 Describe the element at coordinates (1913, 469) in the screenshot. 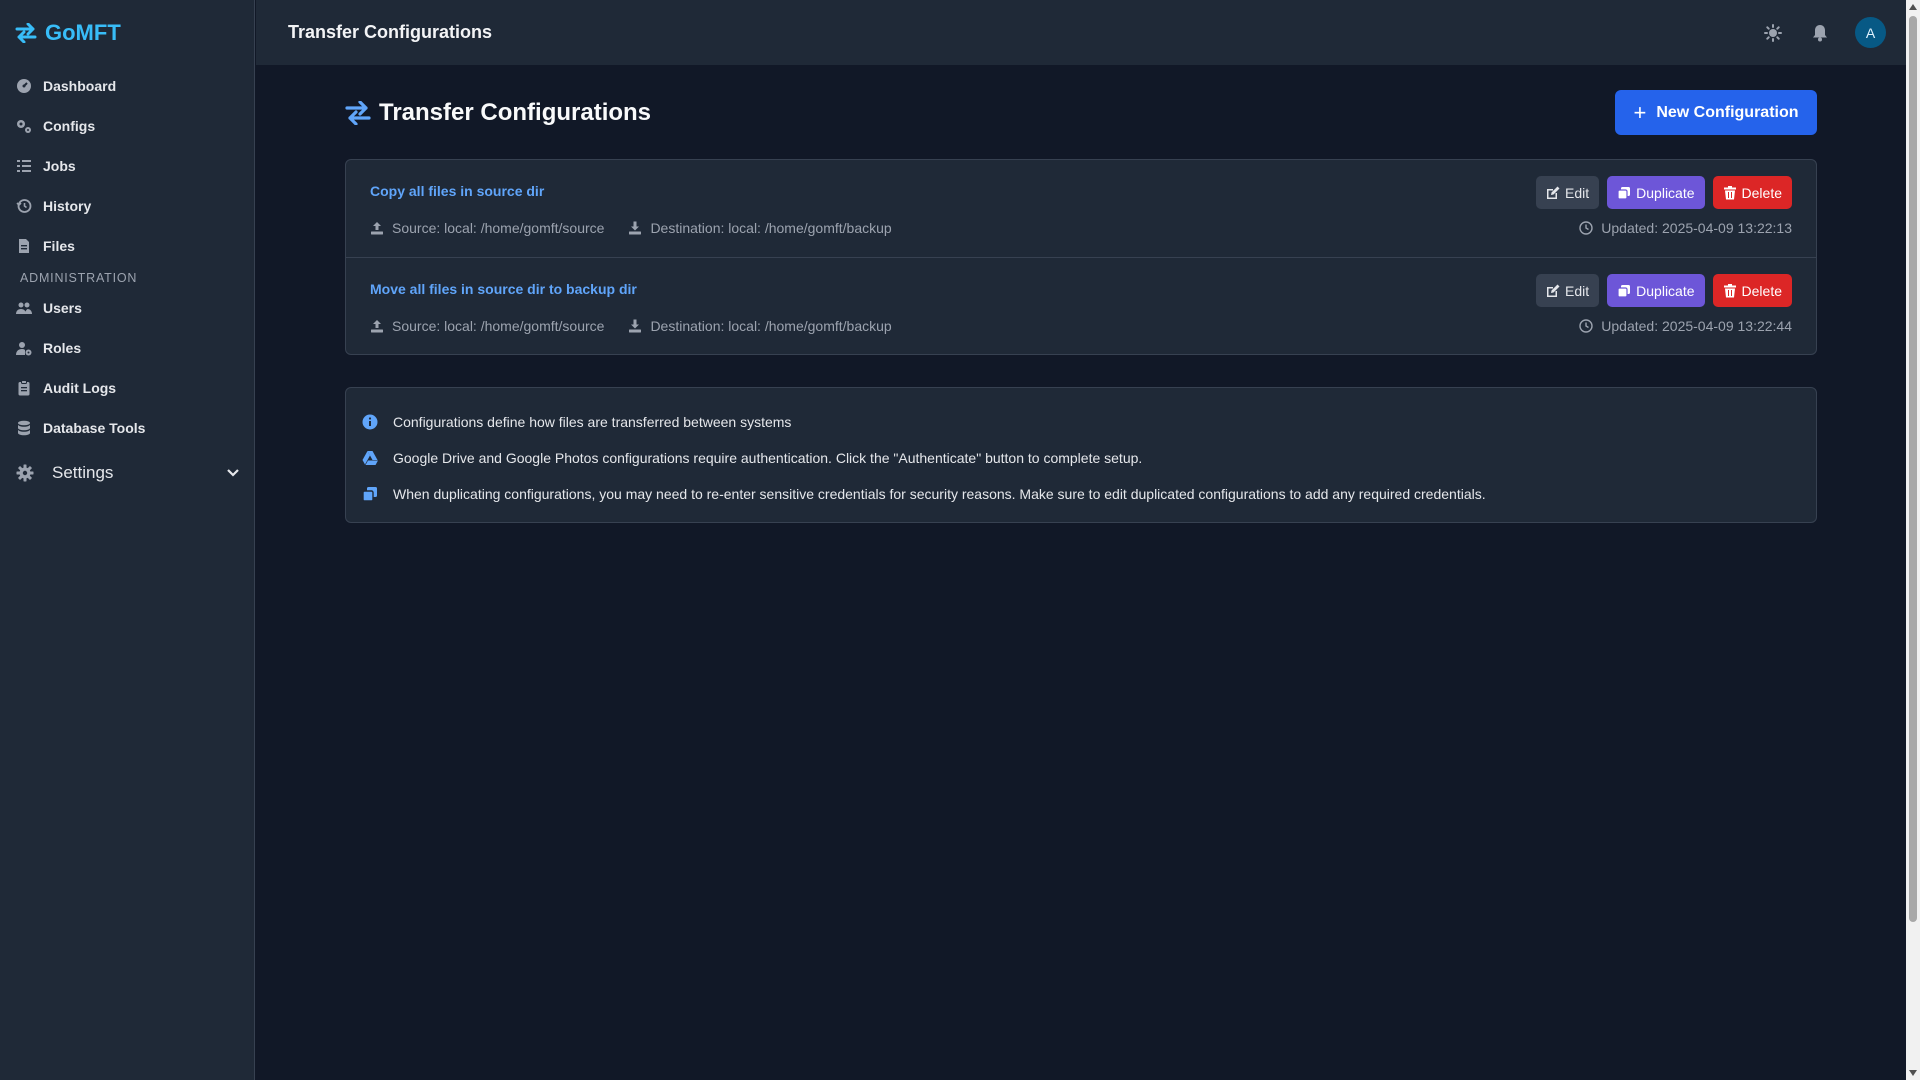

I see `scrollbar-thumb` at that location.